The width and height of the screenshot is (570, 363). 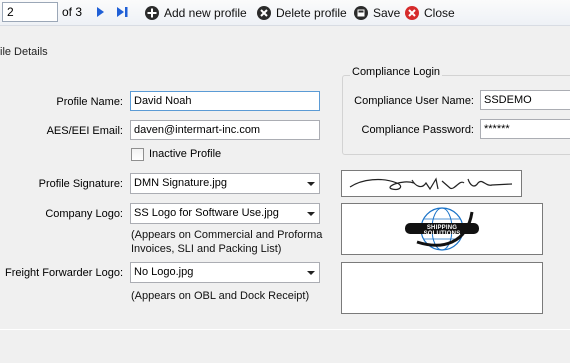 What do you see at coordinates (137, 154) in the screenshot?
I see `inactive-profile-checkbox` at bounding box center [137, 154].